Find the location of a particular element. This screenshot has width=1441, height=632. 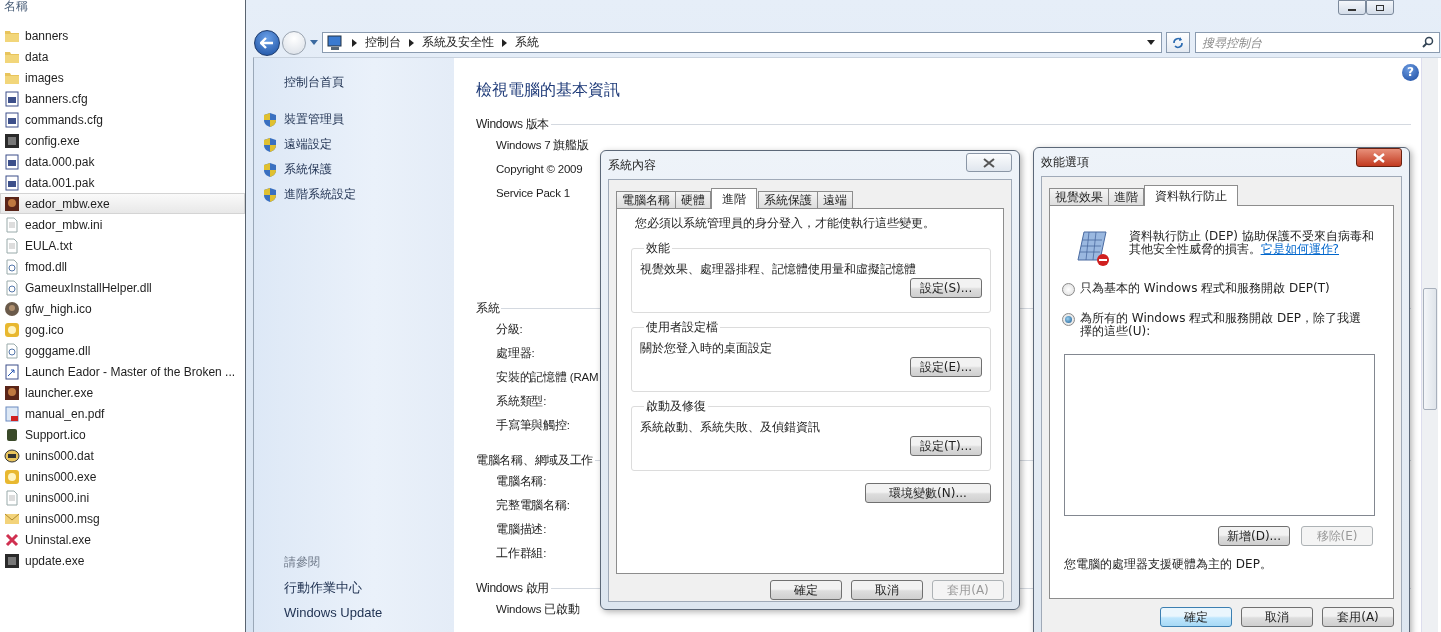

file-item: unins000.dat is located at coordinates (122, 455).